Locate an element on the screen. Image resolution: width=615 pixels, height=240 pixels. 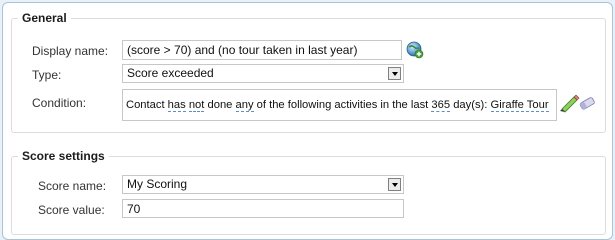
display-name-label: Display name: is located at coordinates (70, 51).